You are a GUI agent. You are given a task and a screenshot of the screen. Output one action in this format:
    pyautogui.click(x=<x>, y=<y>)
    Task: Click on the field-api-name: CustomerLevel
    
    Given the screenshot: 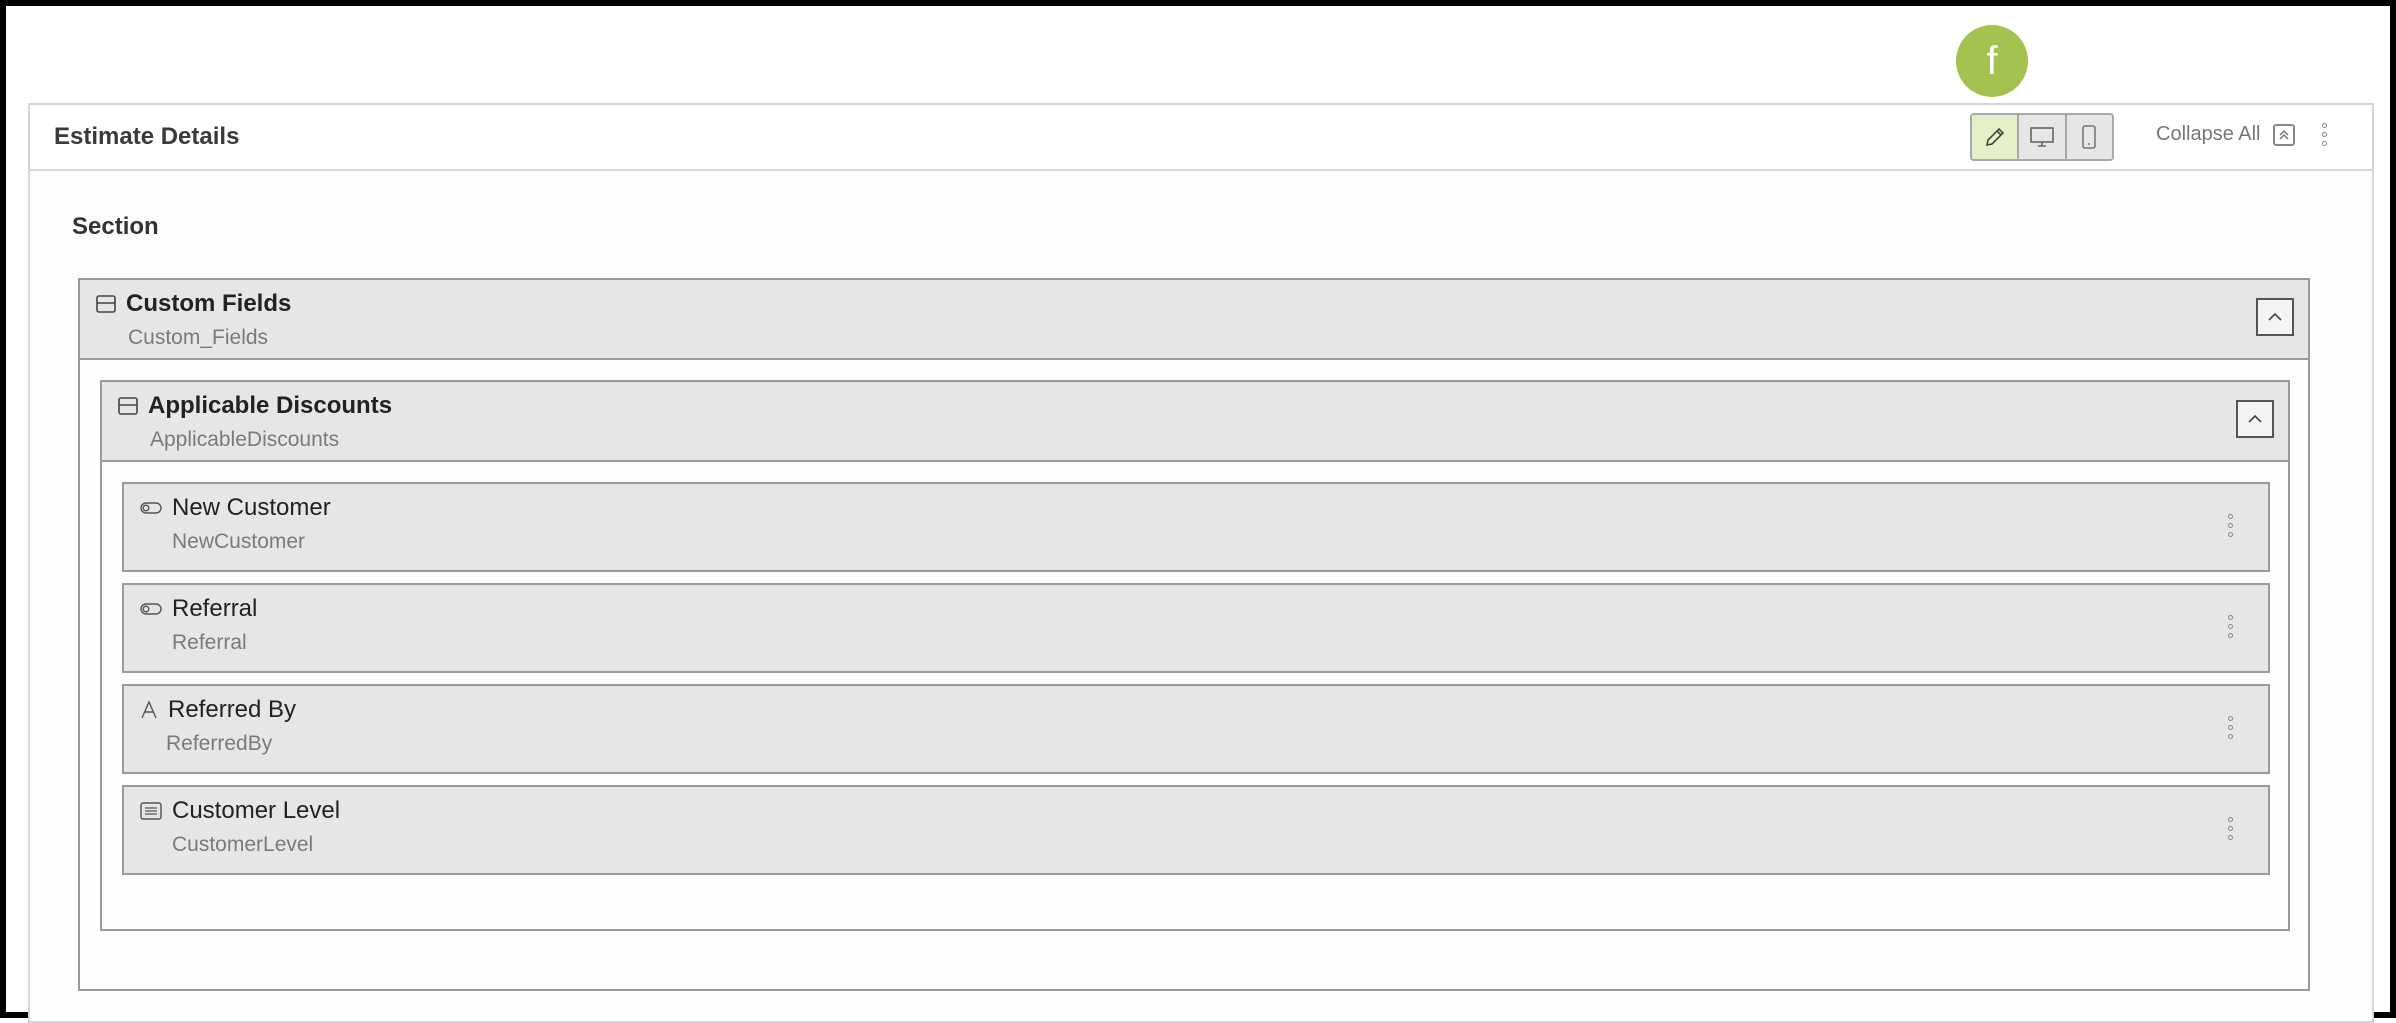 What is the action you would take?
    pyautogui.click(x=243, y=844)
    